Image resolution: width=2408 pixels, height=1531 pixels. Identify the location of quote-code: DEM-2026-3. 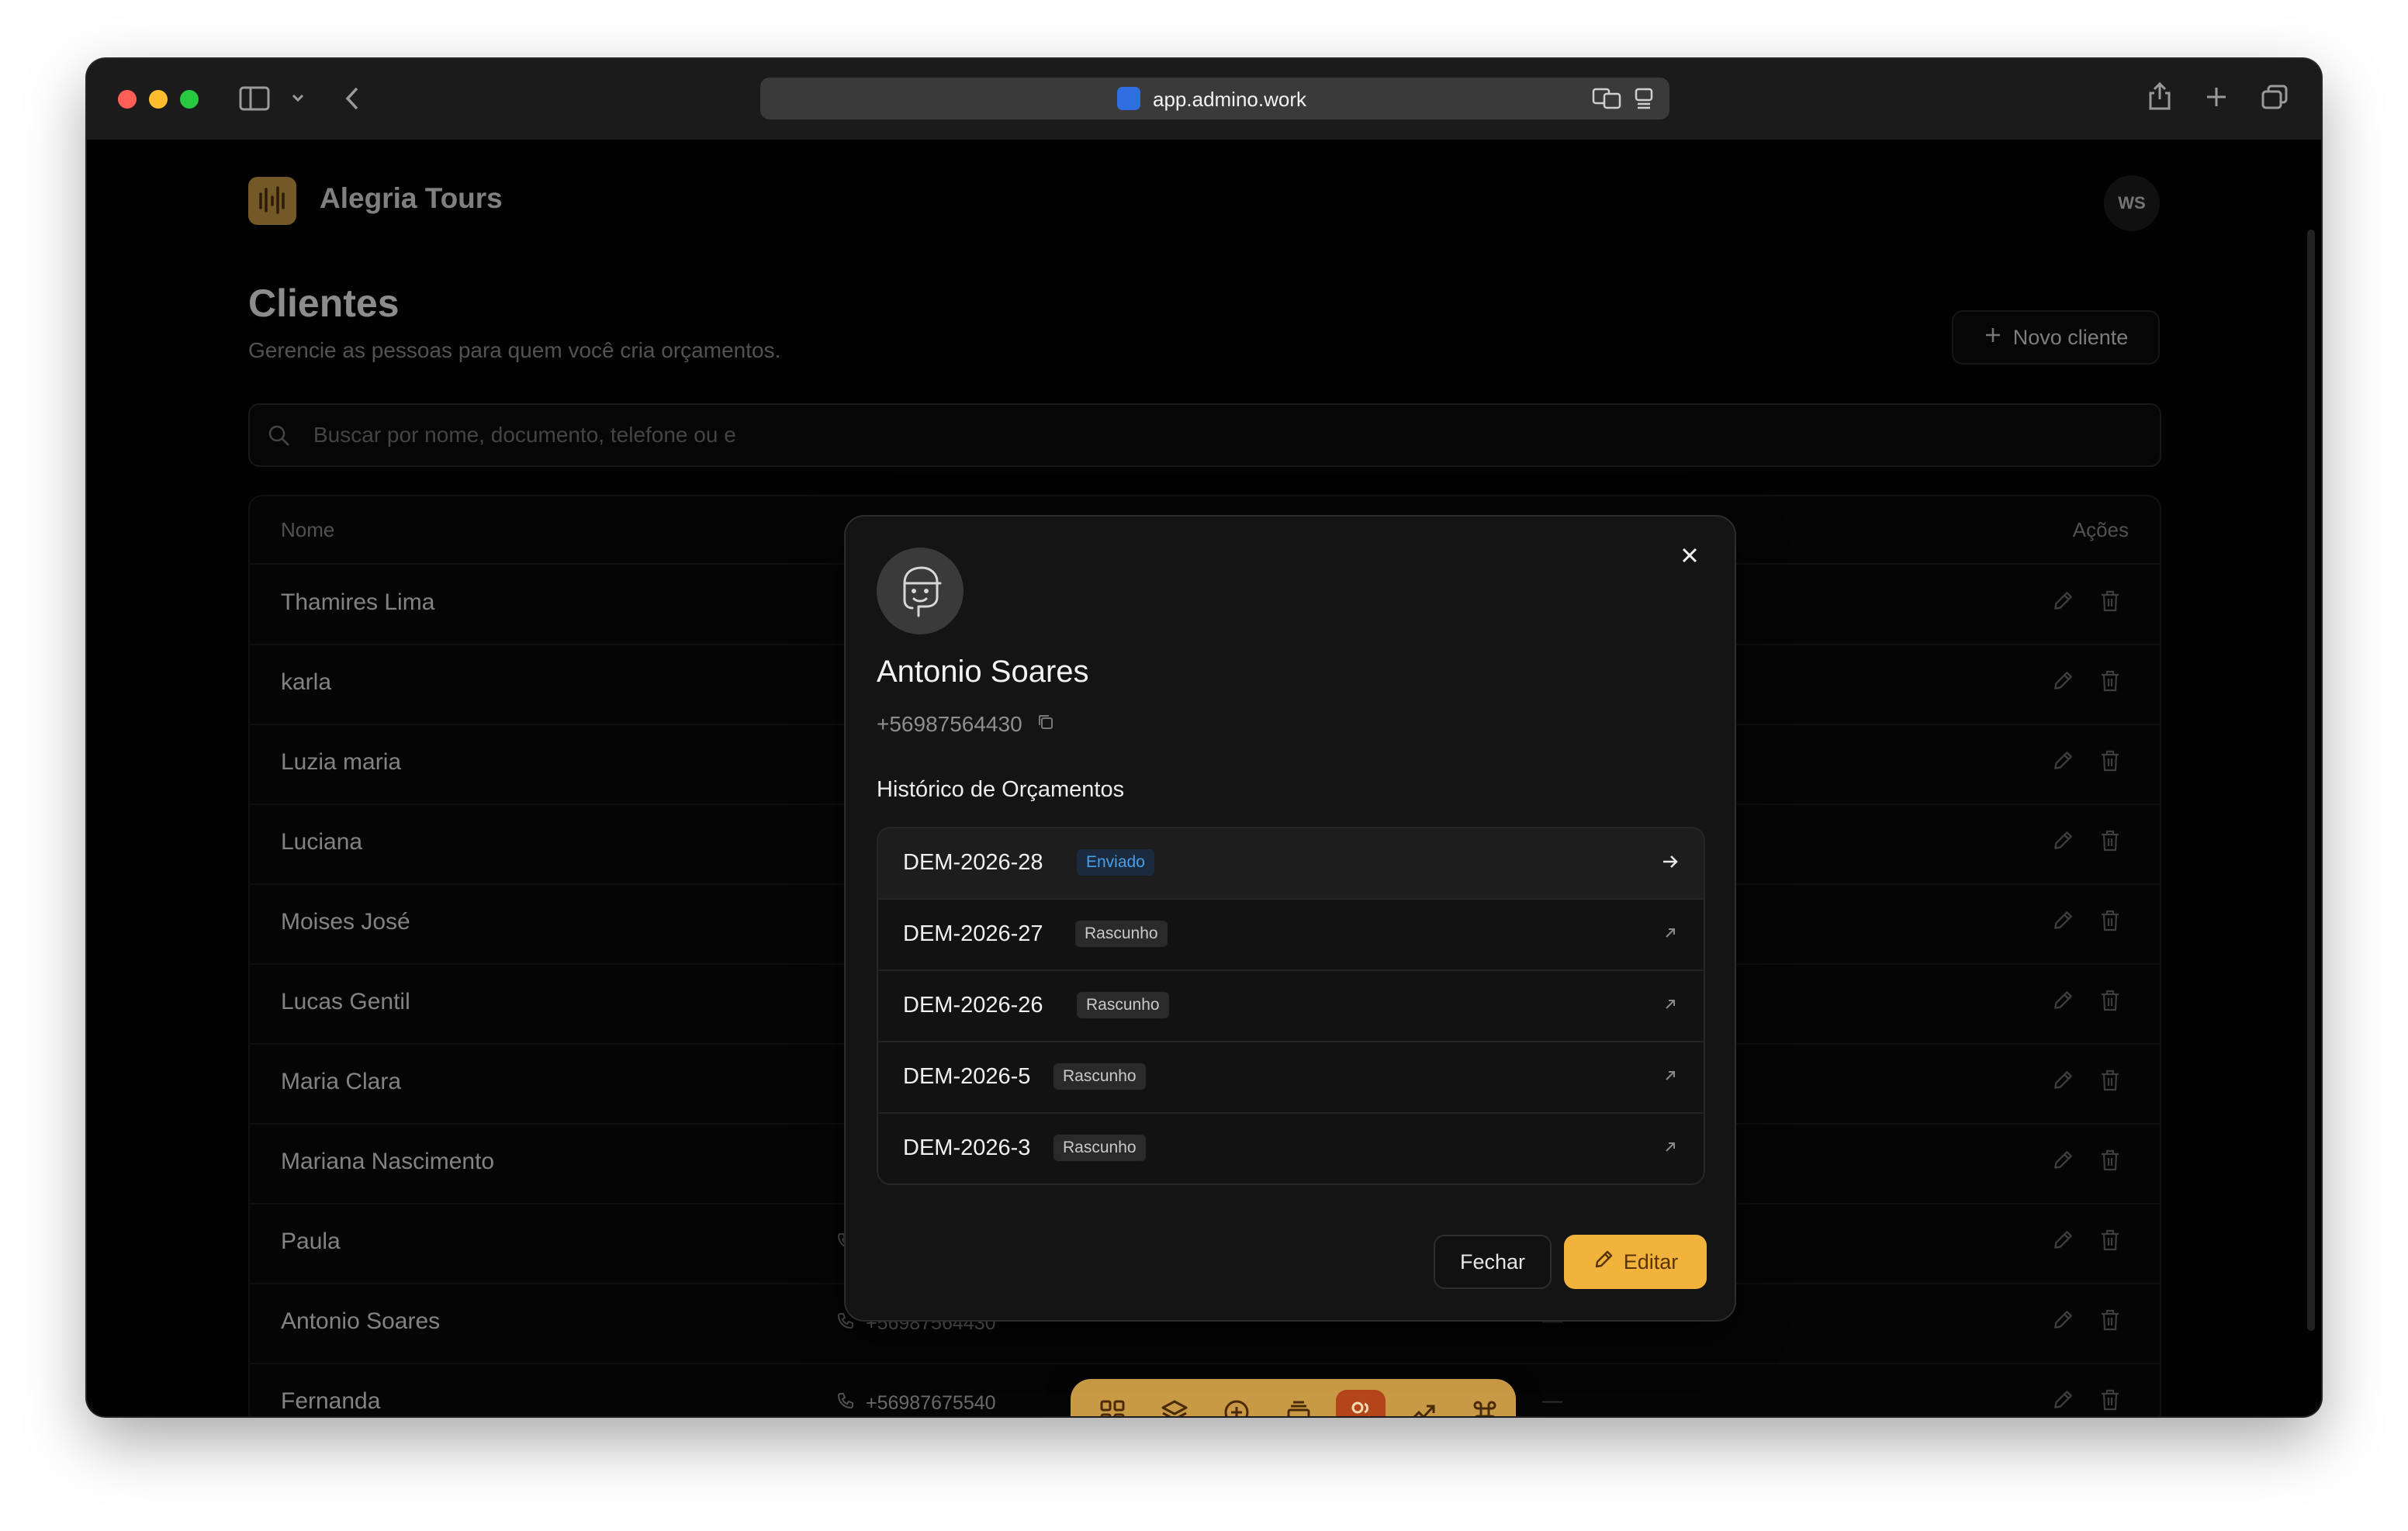
(967, 1147).